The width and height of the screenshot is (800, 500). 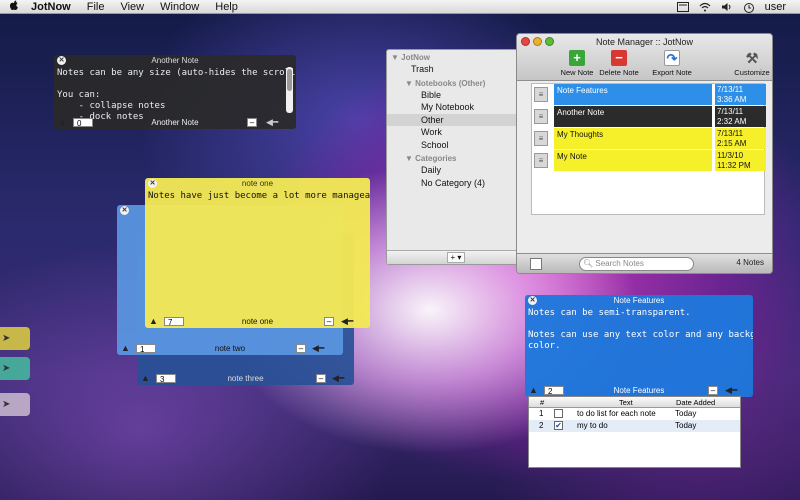 I want to click on tools-icon: ⚒, so click(x=752, y=58).